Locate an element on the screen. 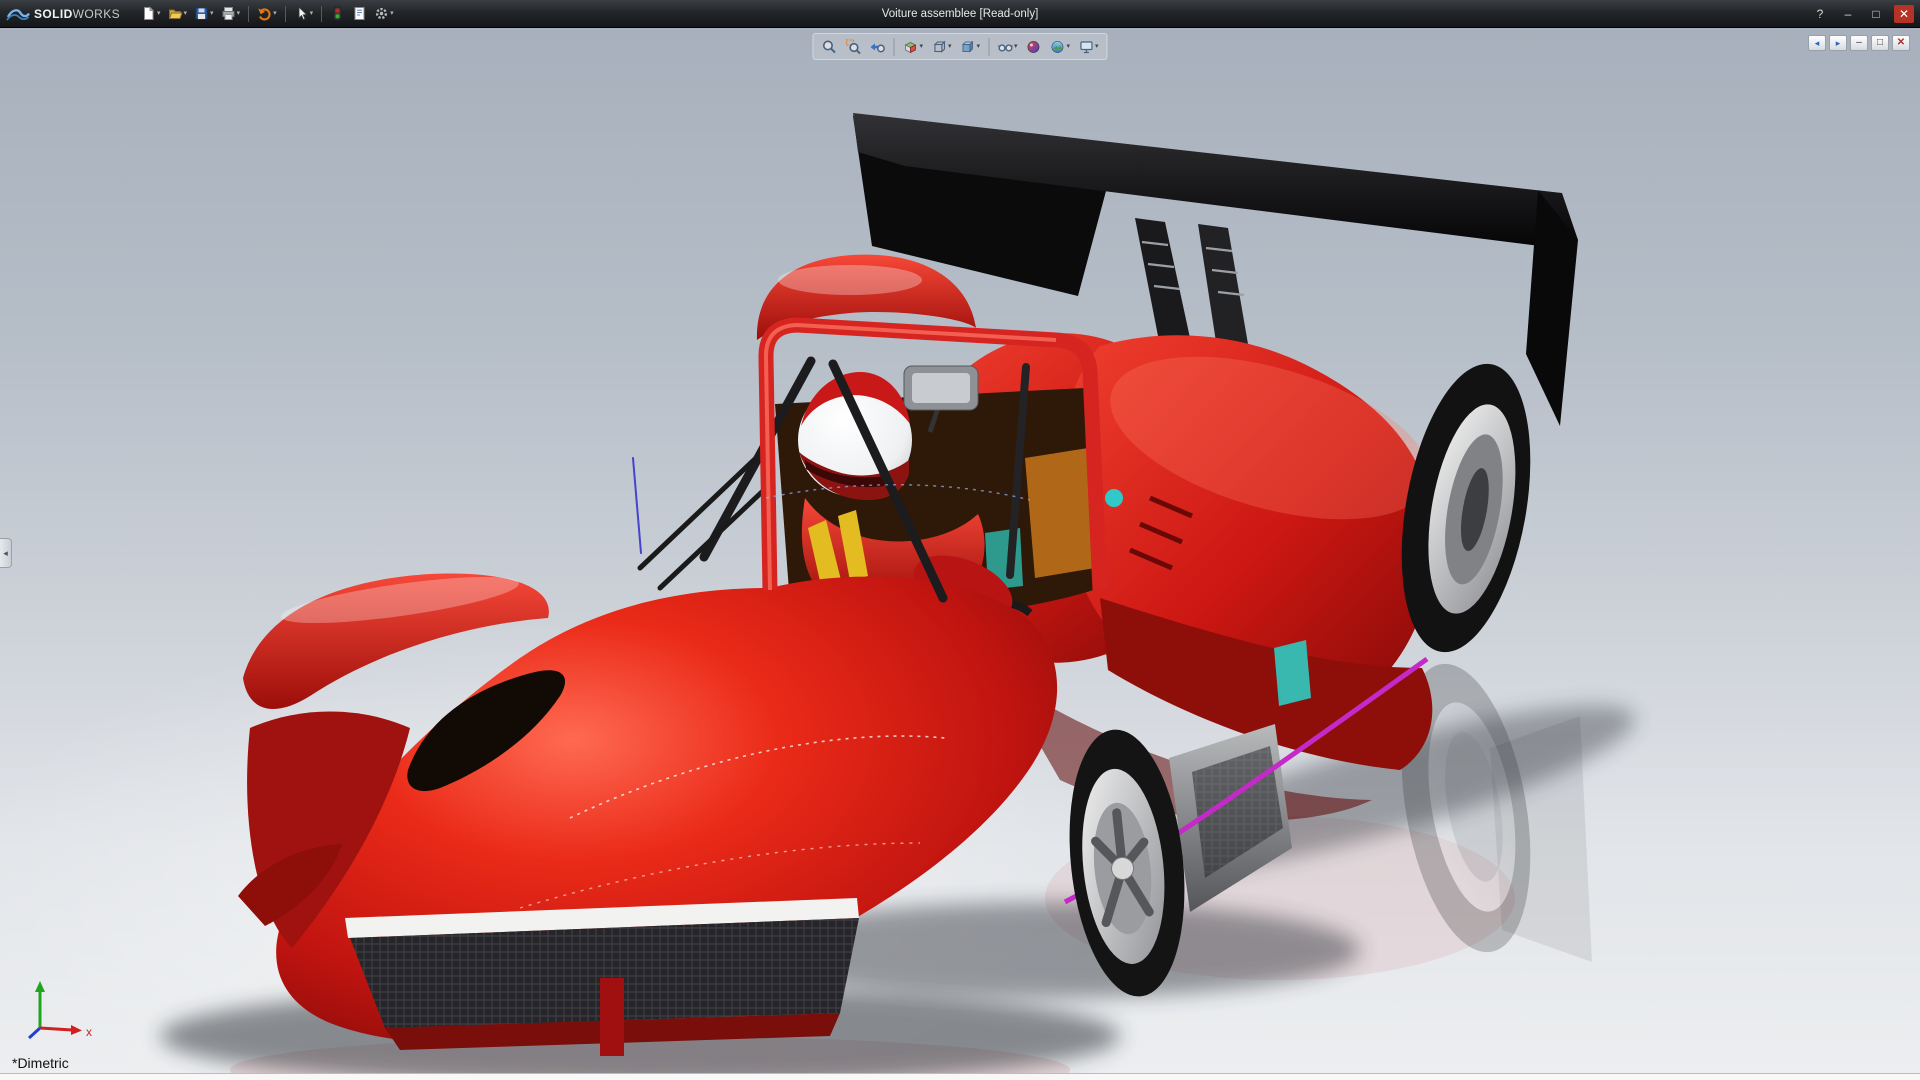 This screenshot has width=1920, height=1080. heads-up-toolbar: ▾ ▾ ▾ ▾ ▾ ▾ is located at coordinates (960, 46).